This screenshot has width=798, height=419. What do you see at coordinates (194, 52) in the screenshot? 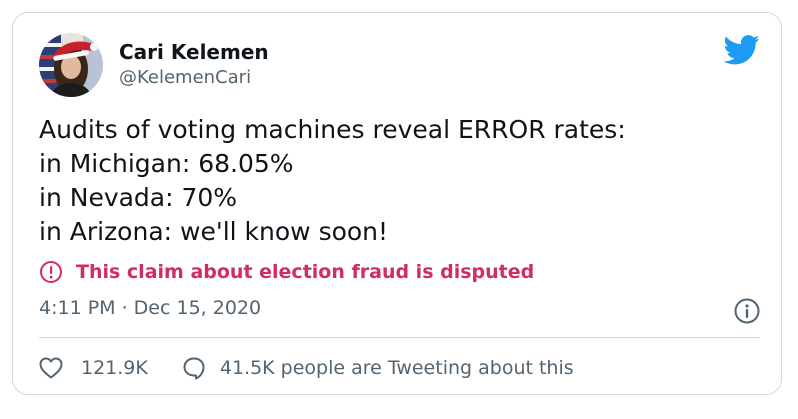
I see `author-name: Cari Kelemen` at bounding box center [194, 52].